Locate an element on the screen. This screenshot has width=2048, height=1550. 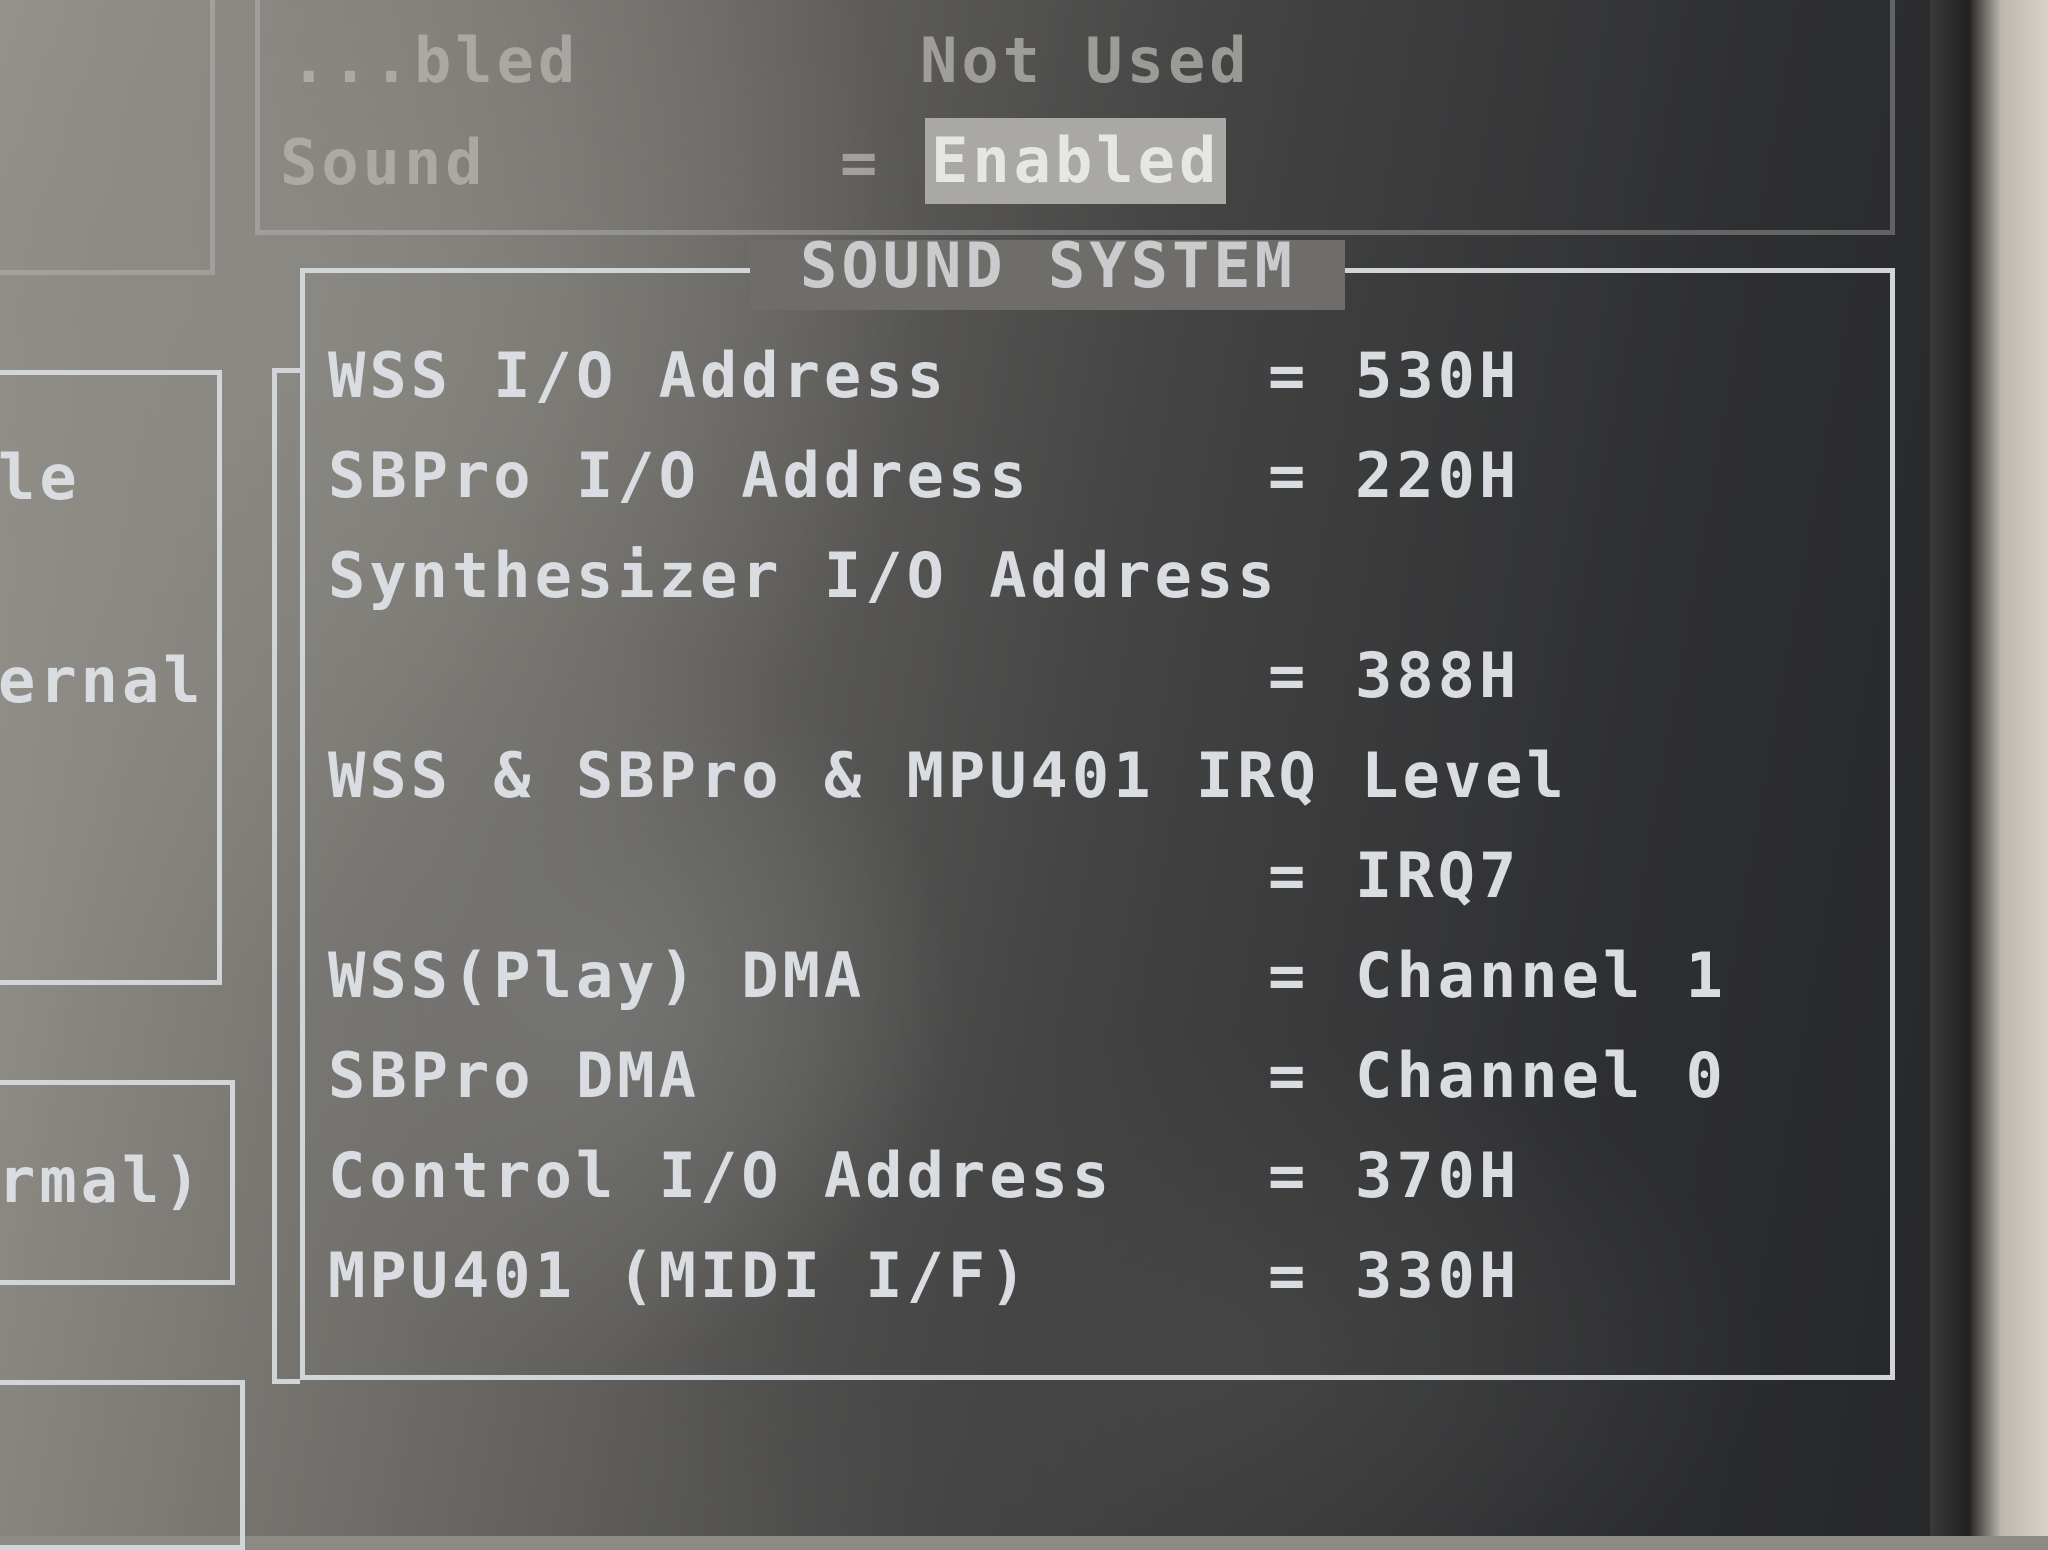
control-io-address-value: 370H is located at coordinates (1437, 1176).